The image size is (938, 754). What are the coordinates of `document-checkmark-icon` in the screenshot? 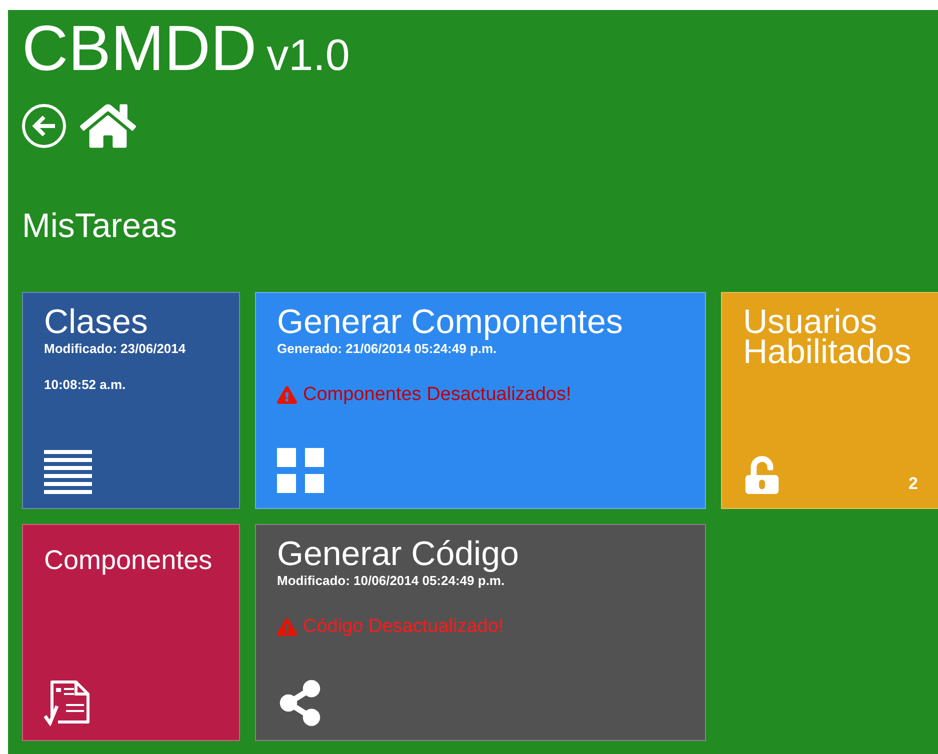 It's located at (67, 702).